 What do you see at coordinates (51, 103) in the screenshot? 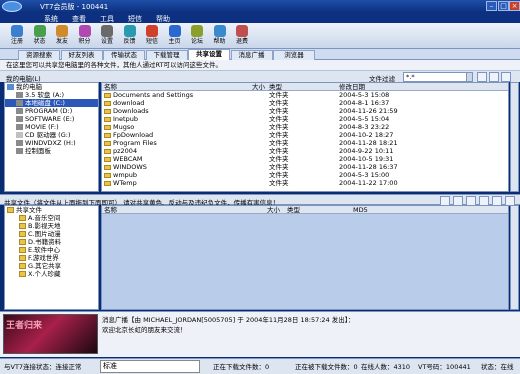
I see `tree-item: 本地磁盘 (C:)` at bounding box center [51, 103].